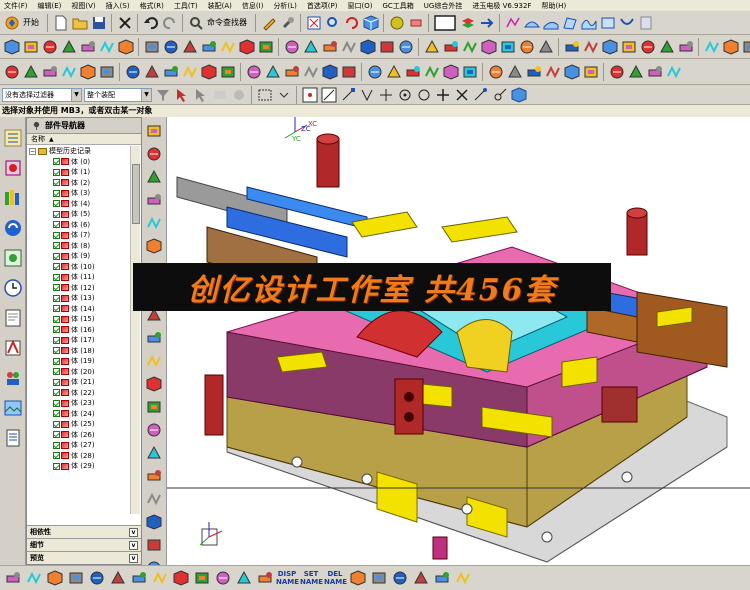 This screenshot has height=590, width=750. What do you see at coordinates (545, 46) in the screenshot?
I see `move-face-icon` at bounding box center [545, 46].